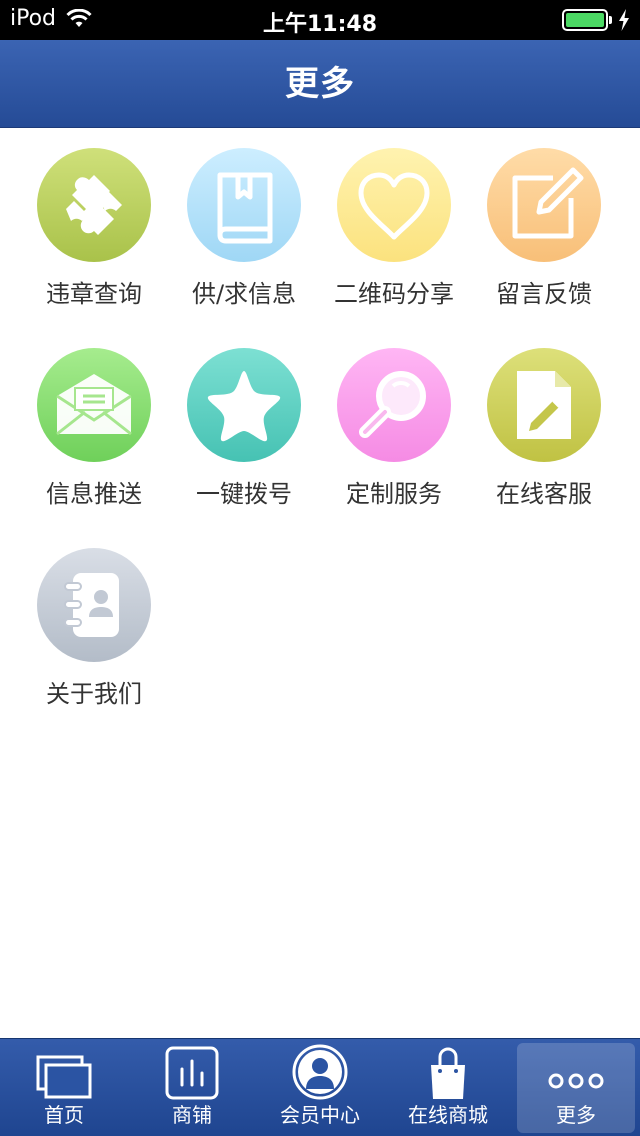 This screenshot has height=1136, width=640. I want to click on menu-item-online-service: 在线客服, so click(544, 423).